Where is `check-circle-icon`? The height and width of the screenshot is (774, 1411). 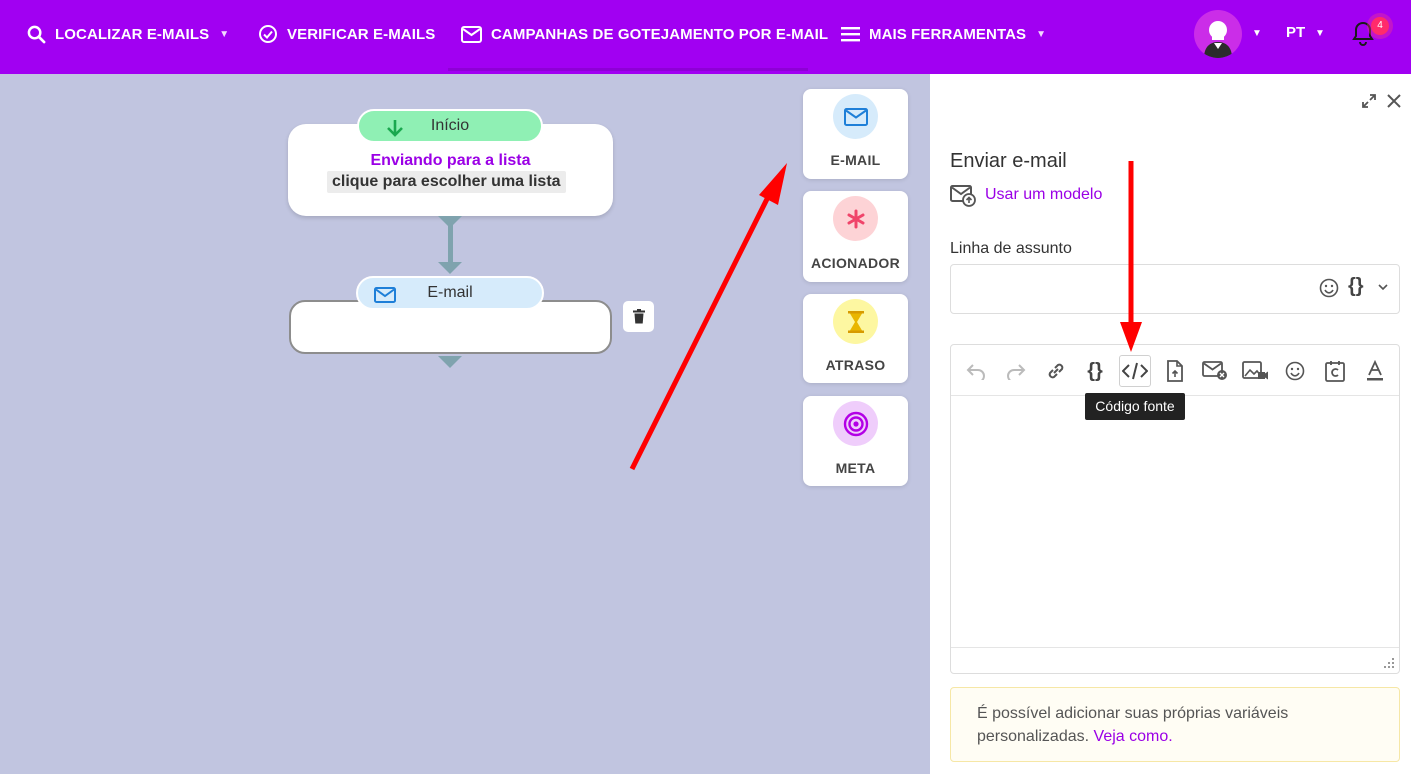
check-circle-icon is located at coordinates (268, 34).